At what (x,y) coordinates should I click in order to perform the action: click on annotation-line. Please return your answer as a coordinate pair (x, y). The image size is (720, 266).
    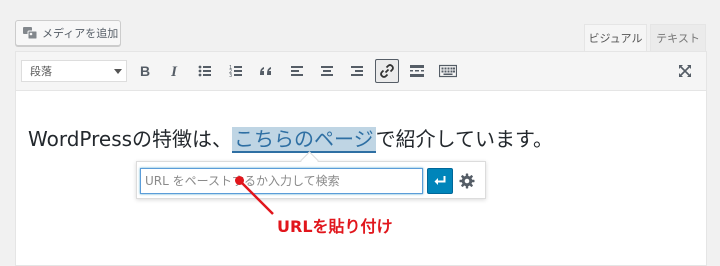
    Looking at the image, I should click on (256, 197).